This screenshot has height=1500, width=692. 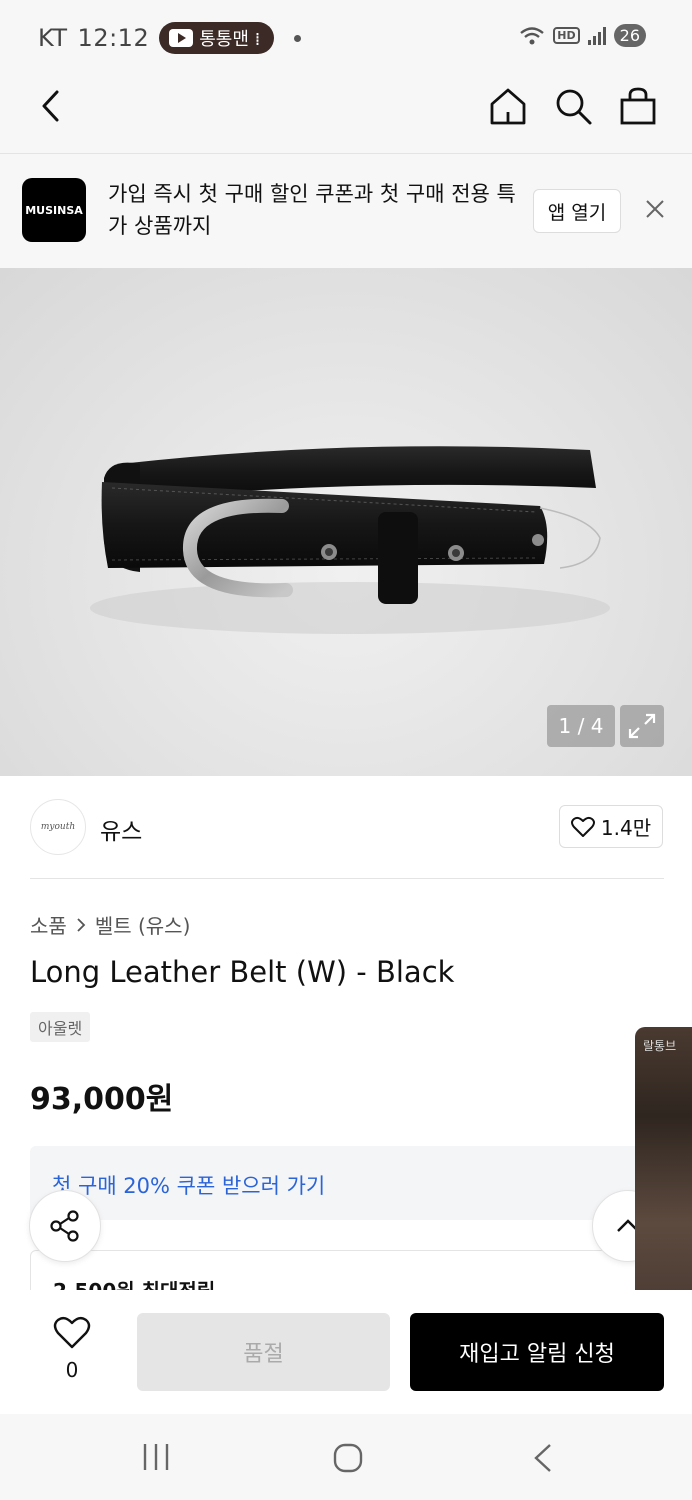 What do you see at coordinates (263, 1352) in the screenshot?
I see `soldout-button: 품절` at bounding box center [263, 1352].